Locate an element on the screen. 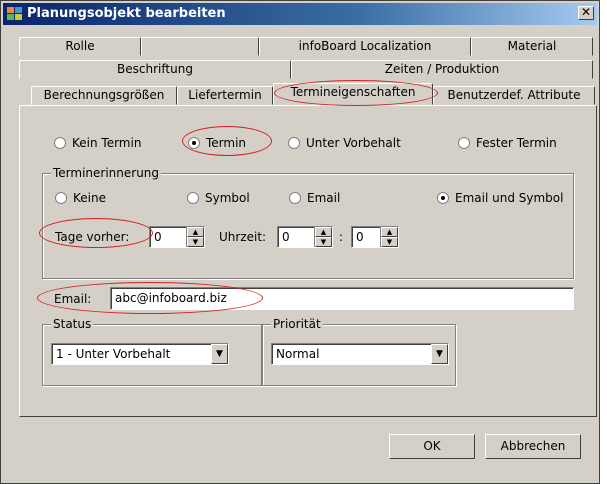 This screenshot has width=607, height=484. tab-liefertermin: Liefertermin is located at coordinates (225, 95).